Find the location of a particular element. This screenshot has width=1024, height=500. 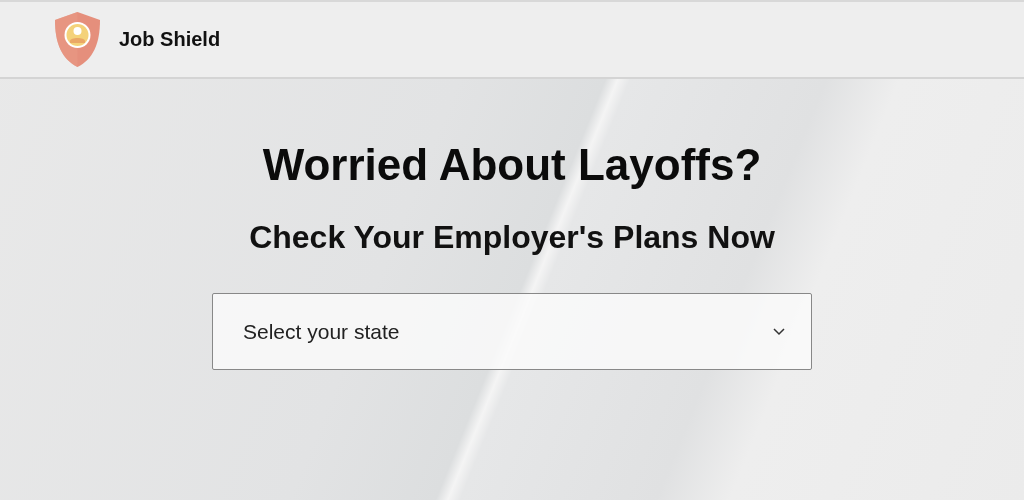

headline: Worried About Layoffs? is located at coordinates (512, 165).